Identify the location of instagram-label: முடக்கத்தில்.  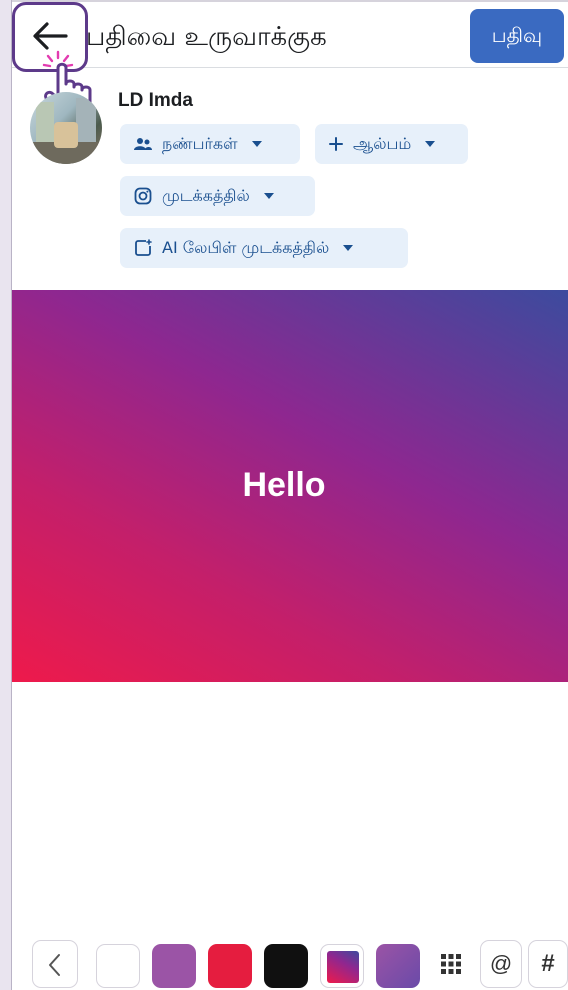
(206, 195).